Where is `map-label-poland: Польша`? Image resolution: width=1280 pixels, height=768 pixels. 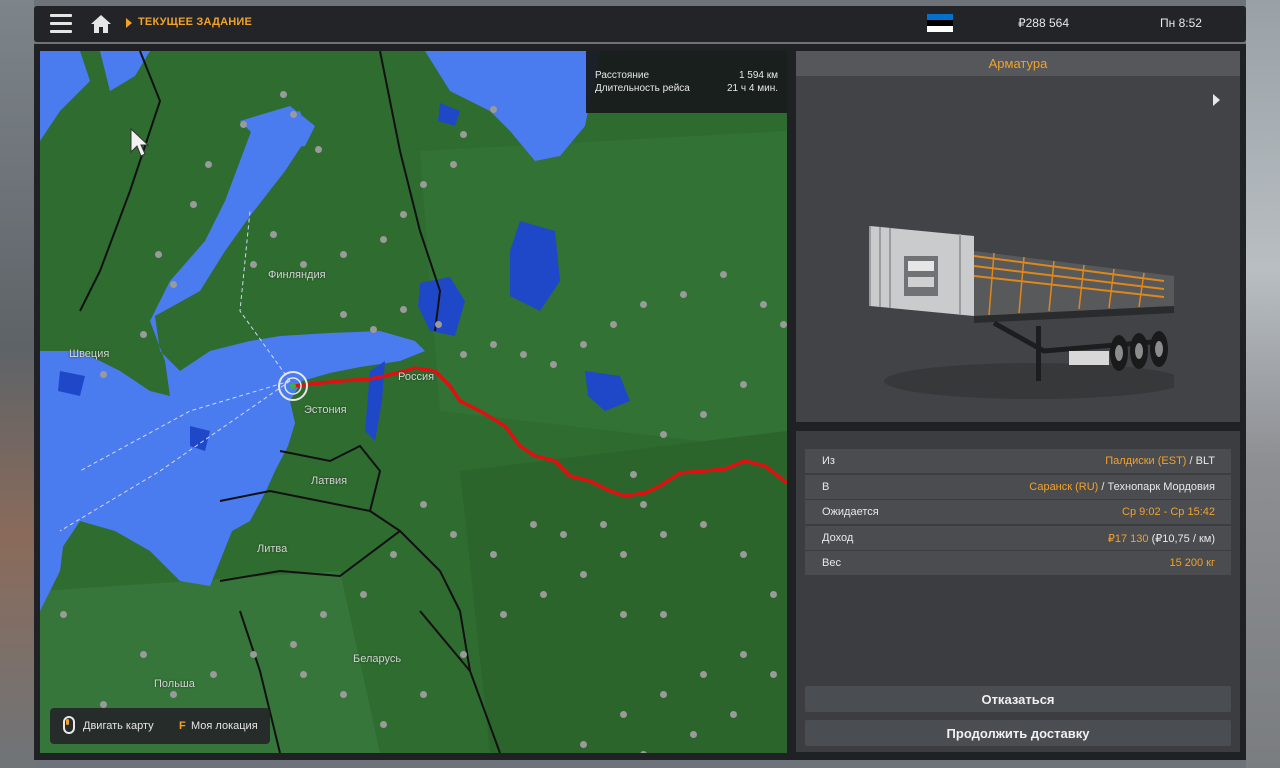
map-label-poland: Польша is located at coordinates (174, 684).